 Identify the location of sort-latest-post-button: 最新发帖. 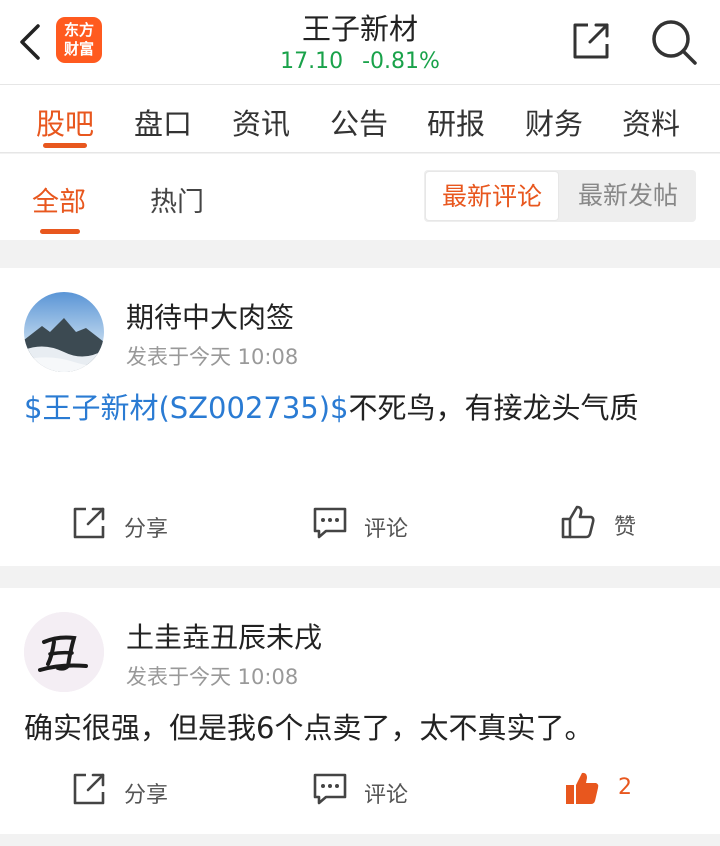
(628, 196).